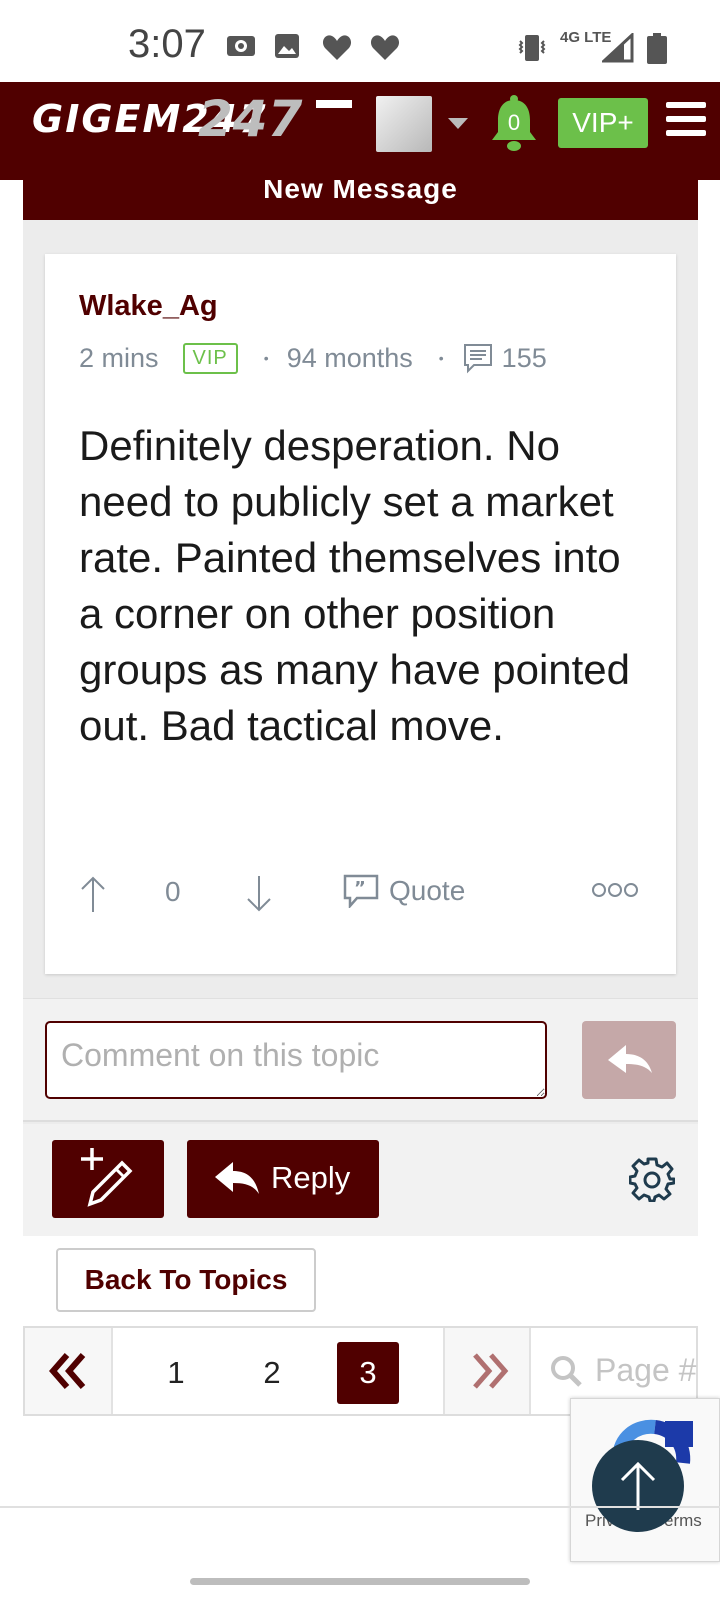 This screenshot has width=720, height=1600. I want to click on page-3-button: 3, so click(368, 1373).